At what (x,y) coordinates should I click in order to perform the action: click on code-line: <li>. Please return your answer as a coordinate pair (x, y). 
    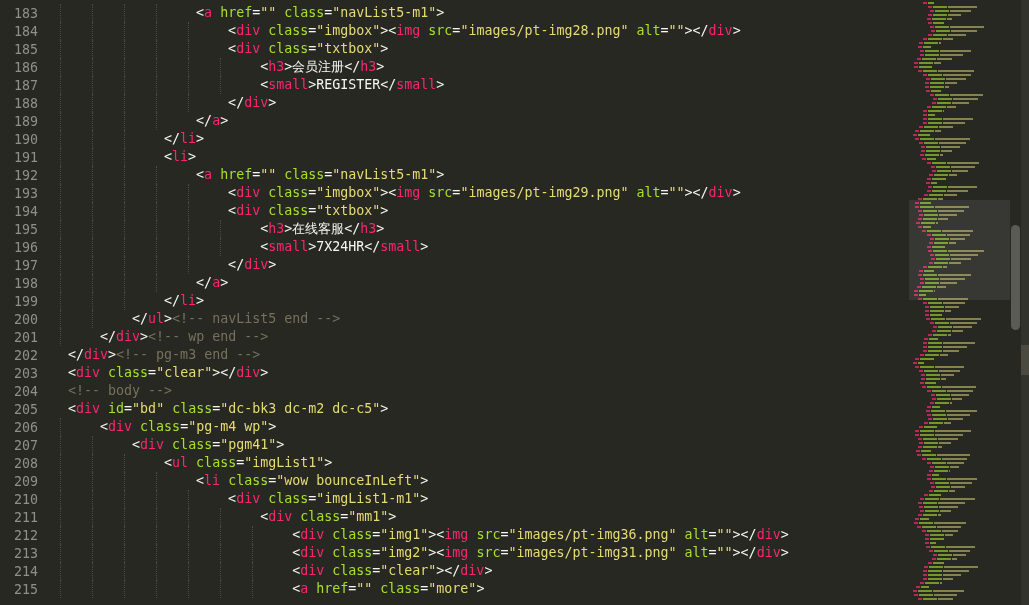
    Looking at the image, I should click on (128, 157).